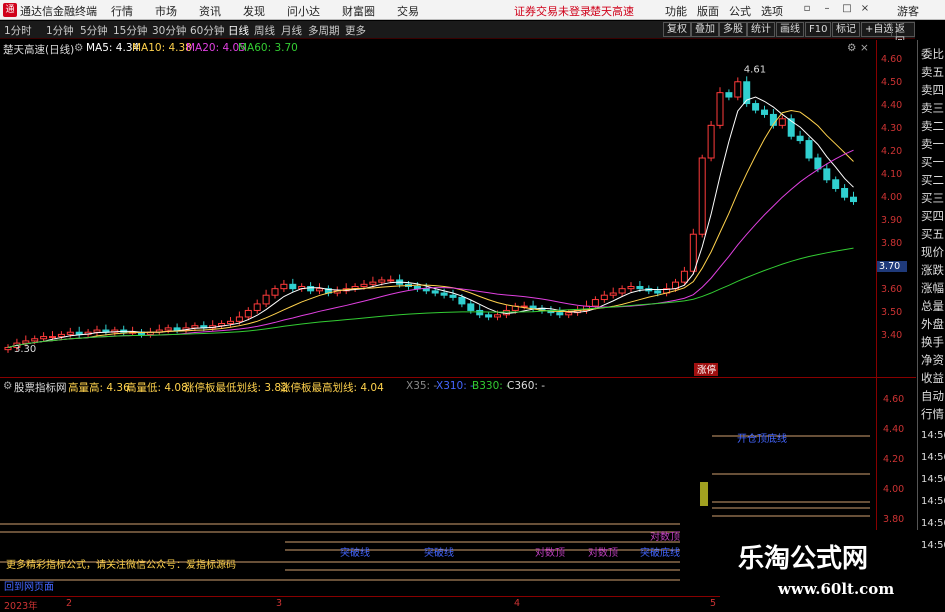  What do you see at coordinates (355, 30) in the screenshot?
I see `tab-more: 更多` at bounding box center [355, 30].